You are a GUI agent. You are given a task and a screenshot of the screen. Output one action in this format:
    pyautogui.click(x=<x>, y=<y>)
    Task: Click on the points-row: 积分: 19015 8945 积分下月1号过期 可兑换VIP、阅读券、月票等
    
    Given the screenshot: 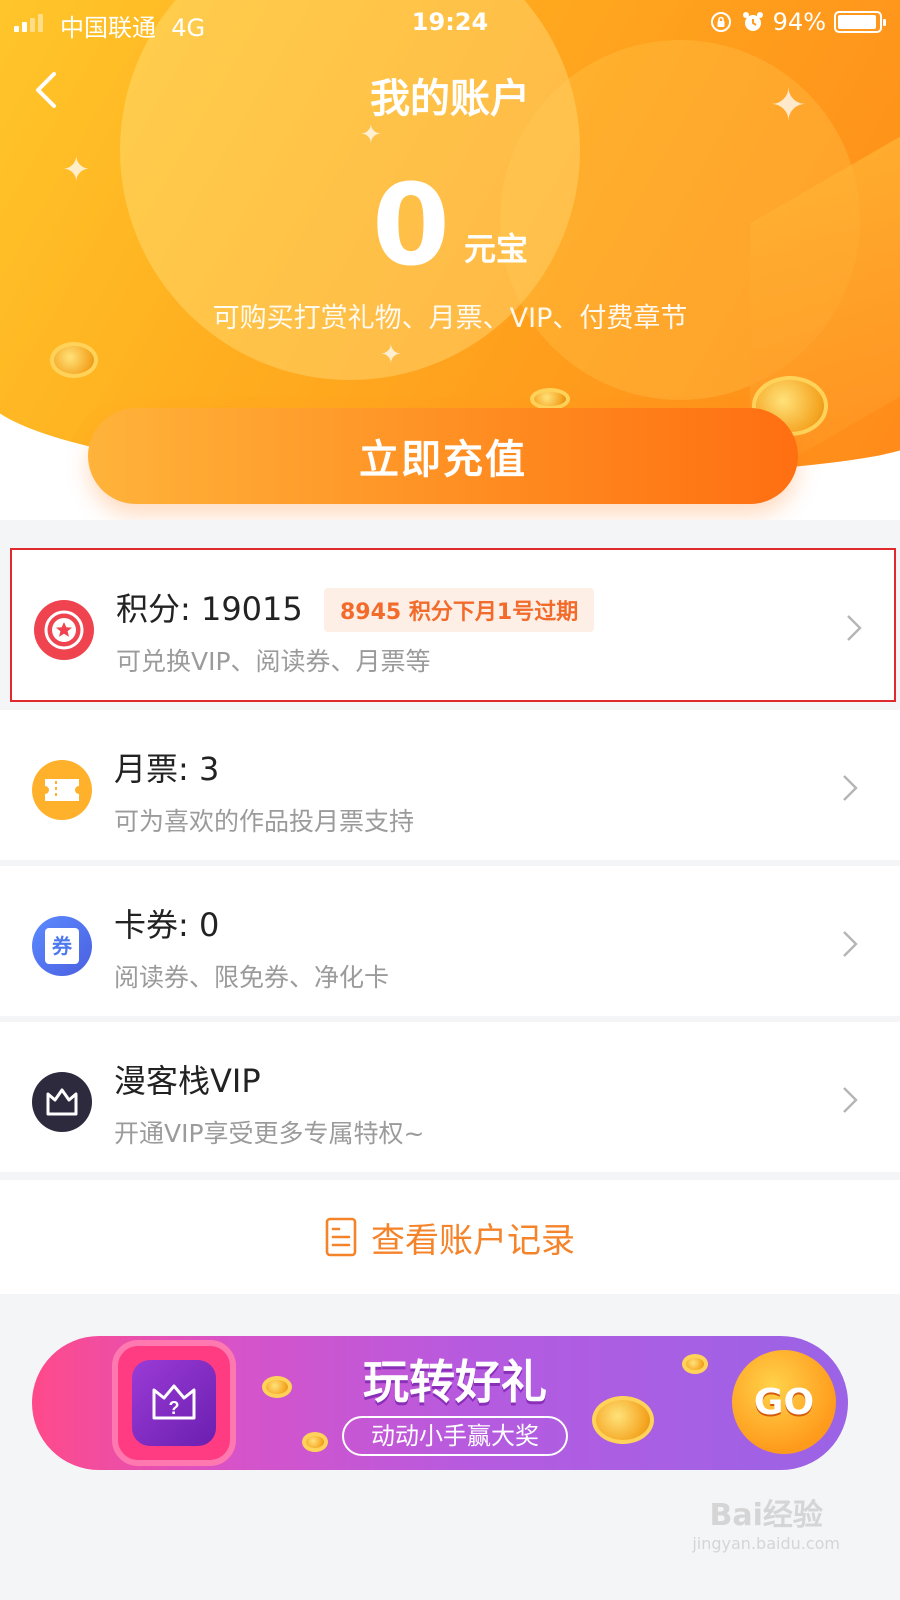 What is the action you would take?
    pyautogui.click(x=453, y=625)
    